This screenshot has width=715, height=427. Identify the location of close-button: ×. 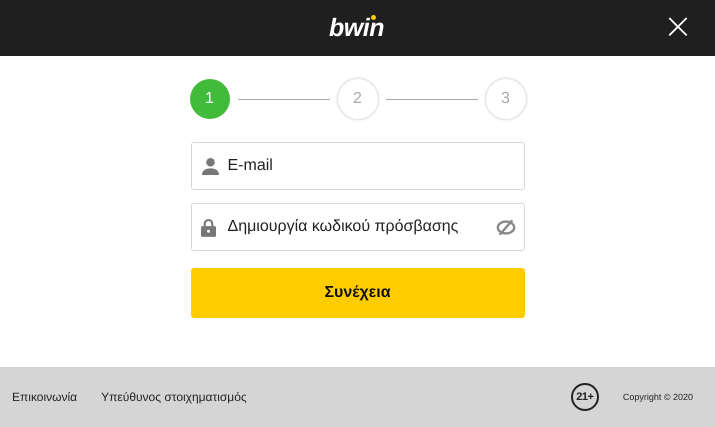
(677, 27).